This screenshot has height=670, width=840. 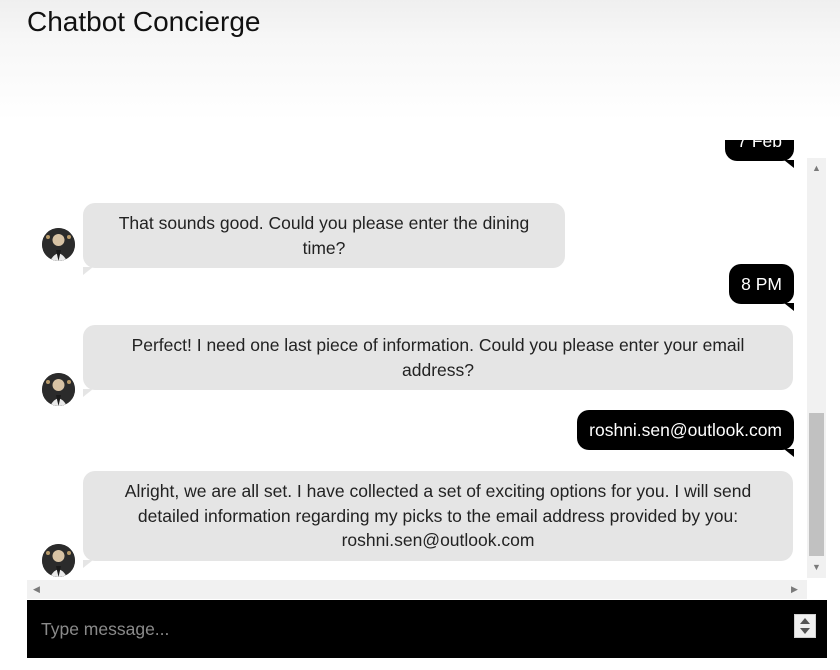 What do you see at coordinates (816, 484) in the screenshot?
I see `scrollbar-thumb` at bounding box center [816, 484].